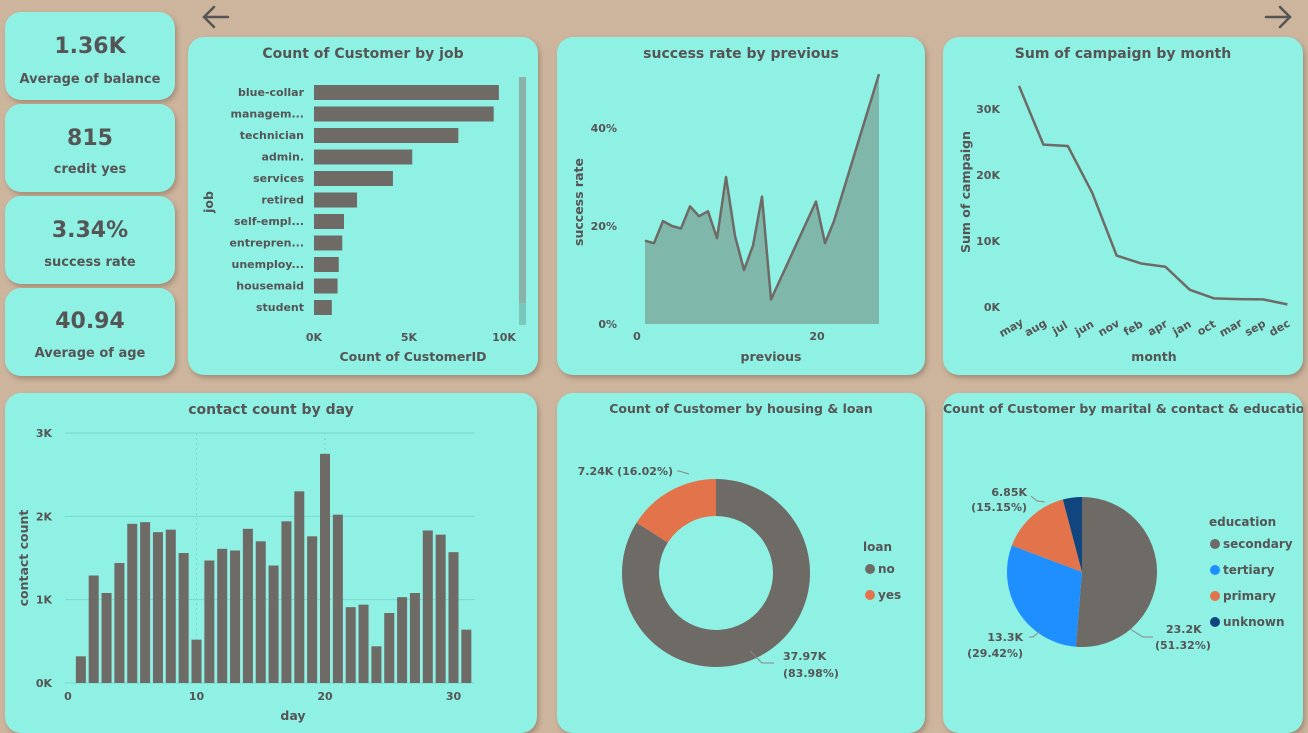  Describe the element at coordinates (1009, 492) in the screenshot. I see `data-label: 6.85K` at that location.